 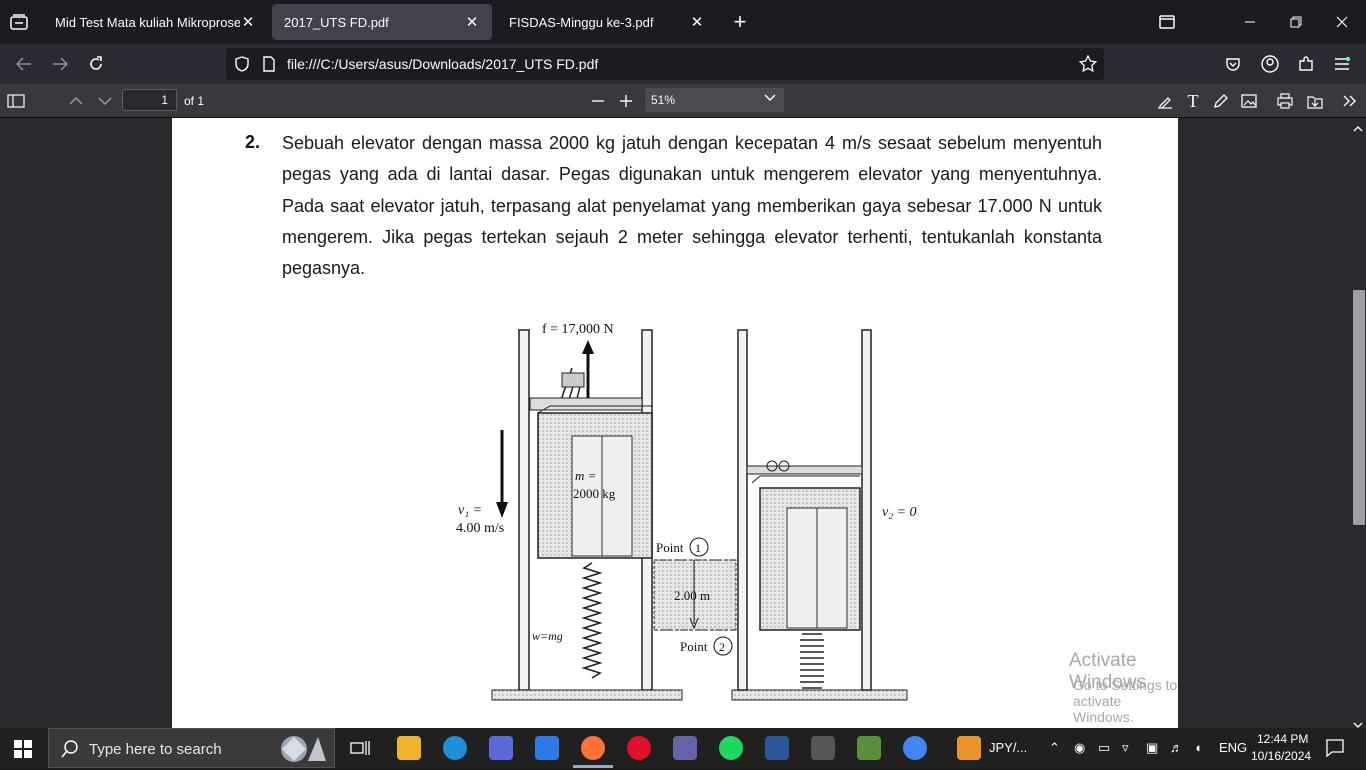 I want to click on task-view-icon, so click(x=360, y=750).